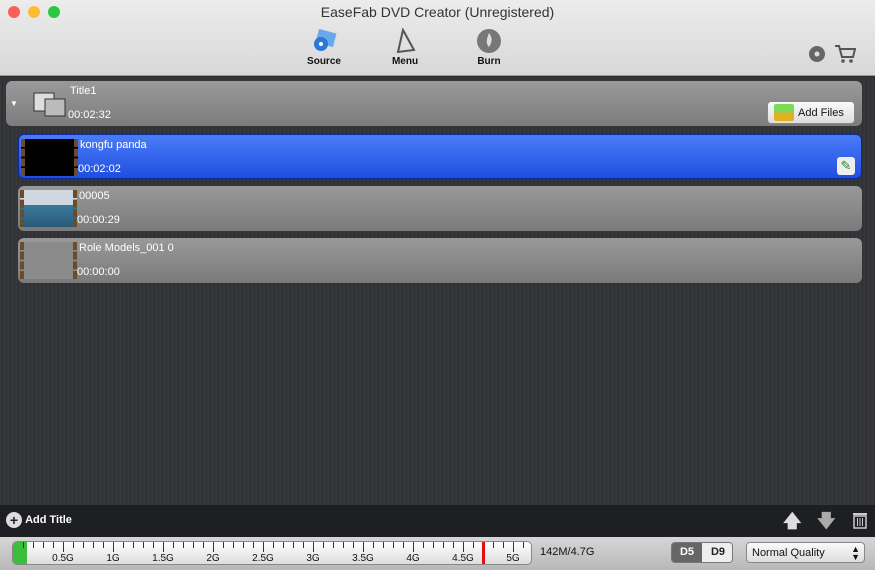 The width and height of the screenshot is (875, 570). Describe the element at coordinates (63, 558) in the screenshot. I see `ruler-label: 0.5G` at that location.